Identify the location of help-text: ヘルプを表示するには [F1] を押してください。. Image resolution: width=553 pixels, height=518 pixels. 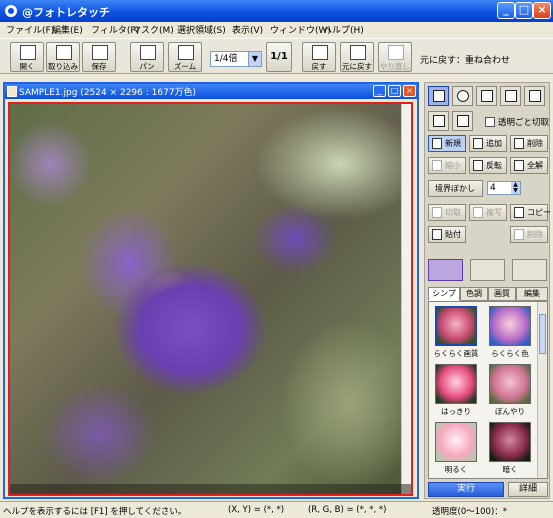
(95, 512).